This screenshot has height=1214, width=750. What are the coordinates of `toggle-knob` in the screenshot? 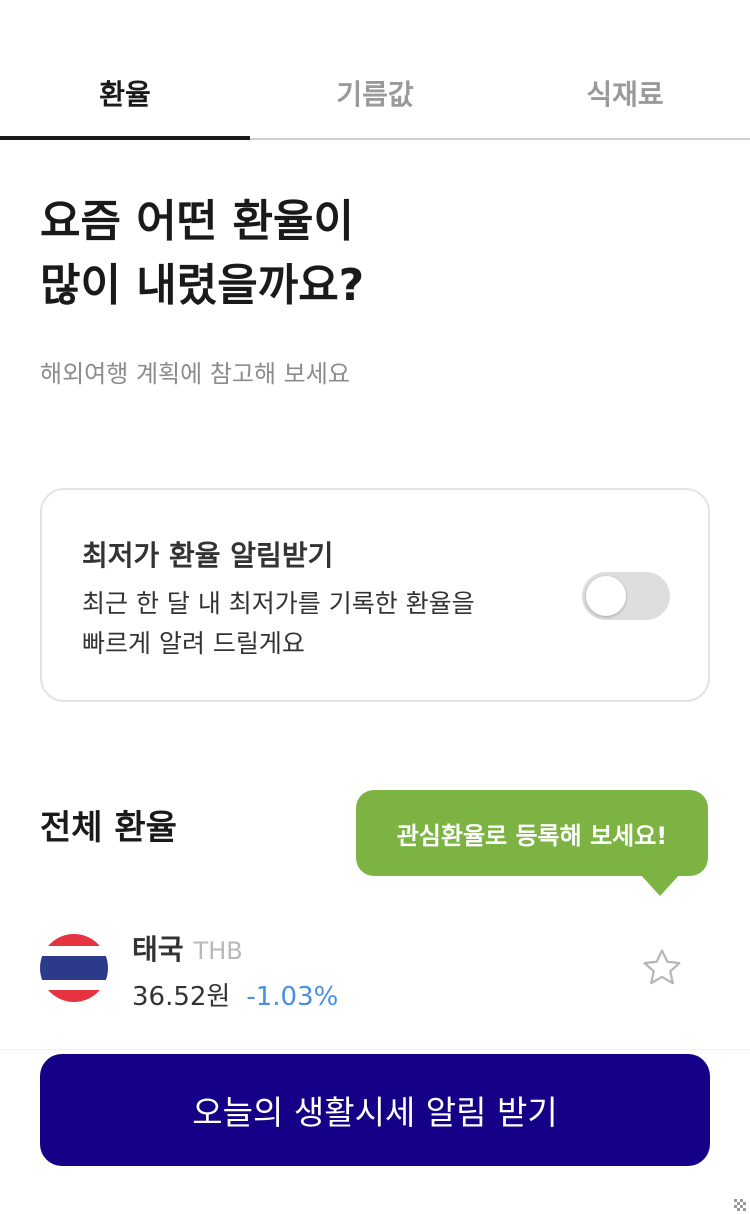 It's located at (606, 596).